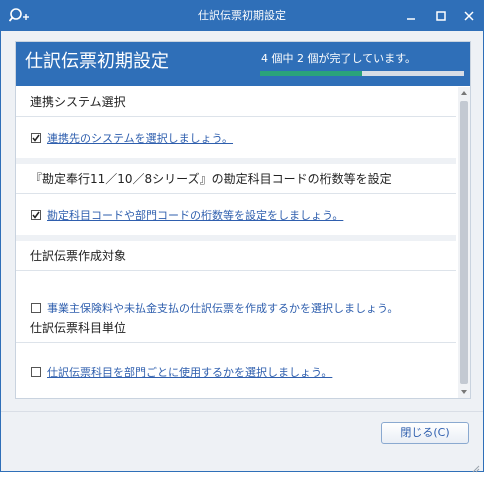  What do you see at coordinates (243, 64) in the screenshot?
I see `panel-header: 仕訳伝票初期設定 4 個中 2 個が完了しています。` at bounding box center [243, 64].